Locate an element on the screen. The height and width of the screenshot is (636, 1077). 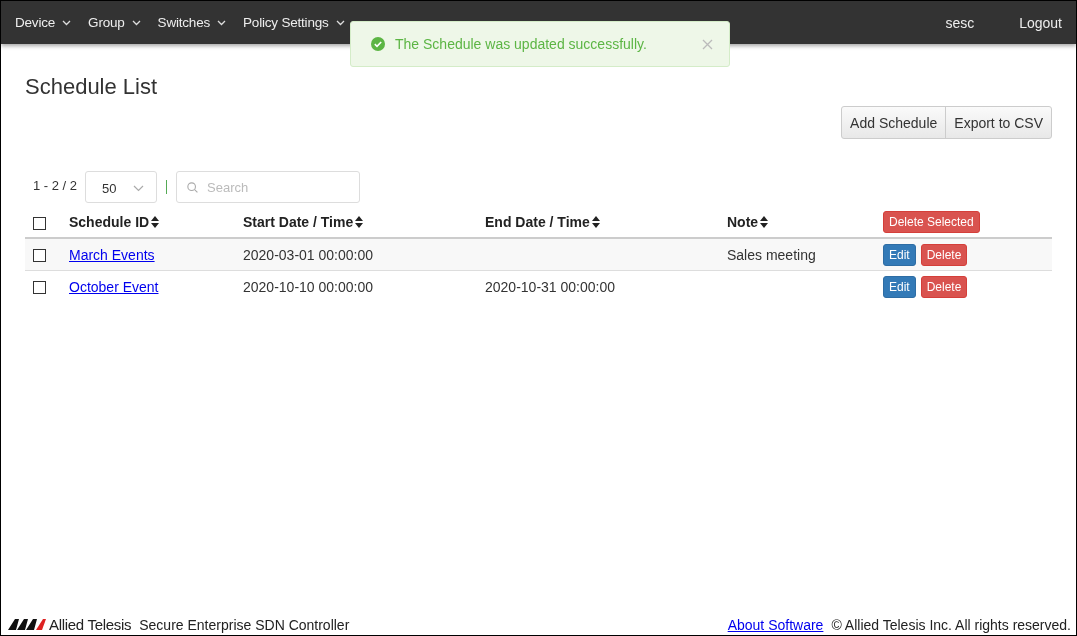
toolbar-button: Add Schedule is located at coordinates (894, 122).